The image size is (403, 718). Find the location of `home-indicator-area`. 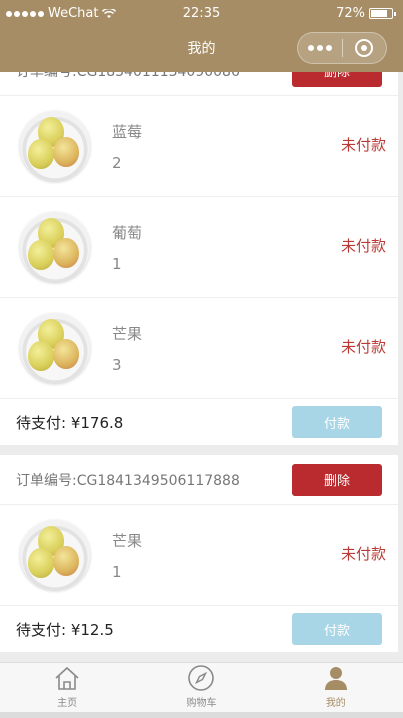

home-indicator-area is located at coordinates (201, 715).